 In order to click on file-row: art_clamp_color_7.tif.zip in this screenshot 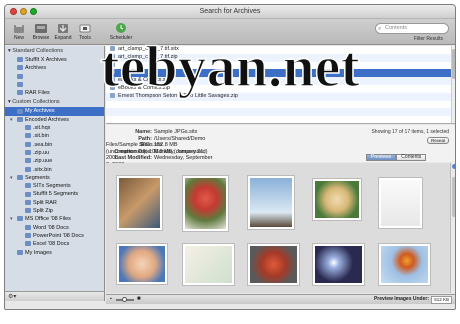, I will do `click(280, 57)`.